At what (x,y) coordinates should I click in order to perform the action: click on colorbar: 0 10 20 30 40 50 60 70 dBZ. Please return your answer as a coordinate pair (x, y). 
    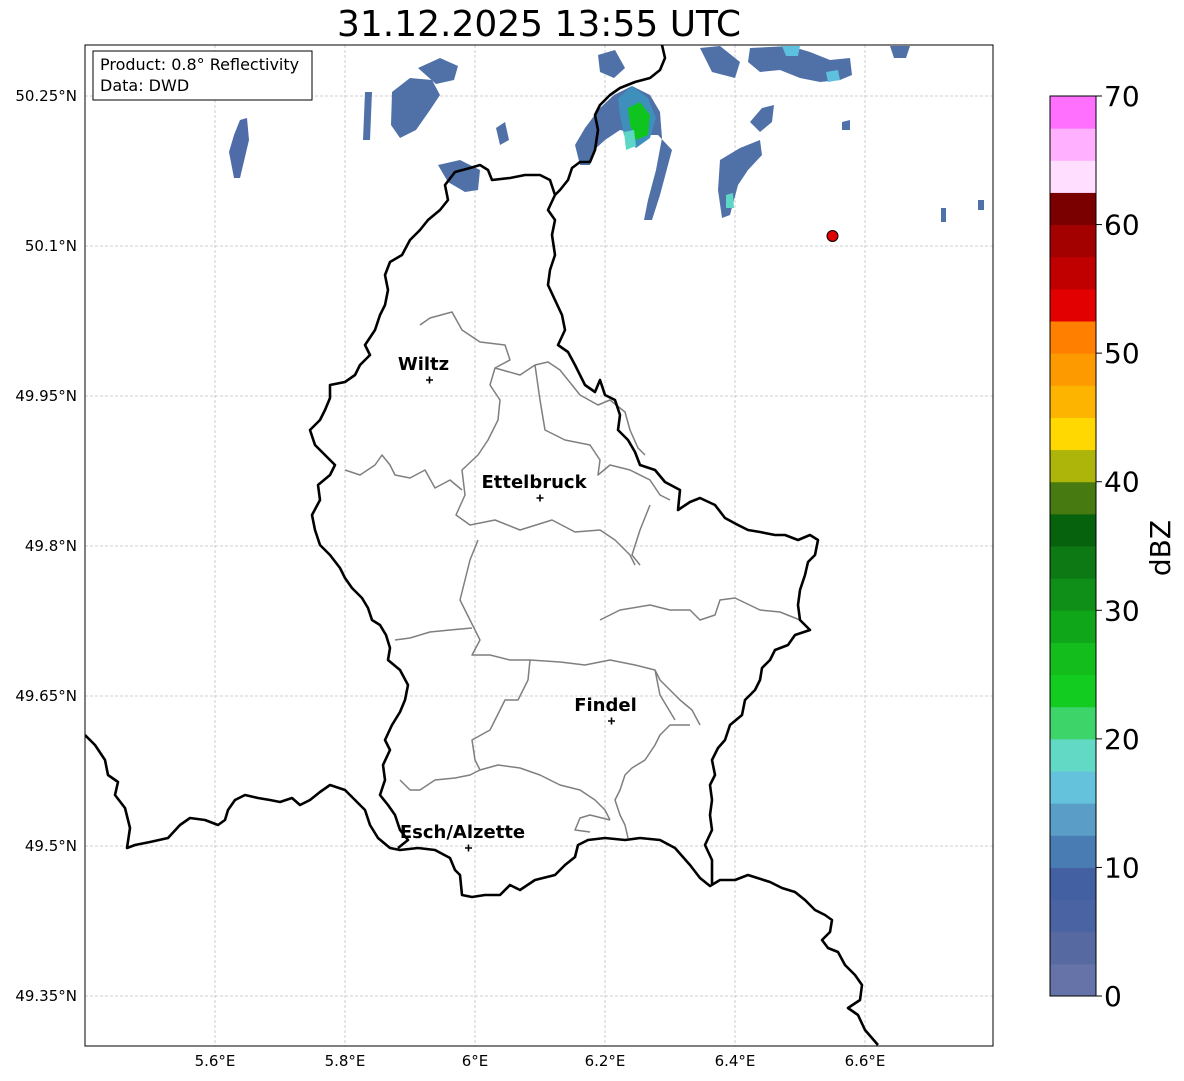
    Looking at the image, I should click on (1113, 546).